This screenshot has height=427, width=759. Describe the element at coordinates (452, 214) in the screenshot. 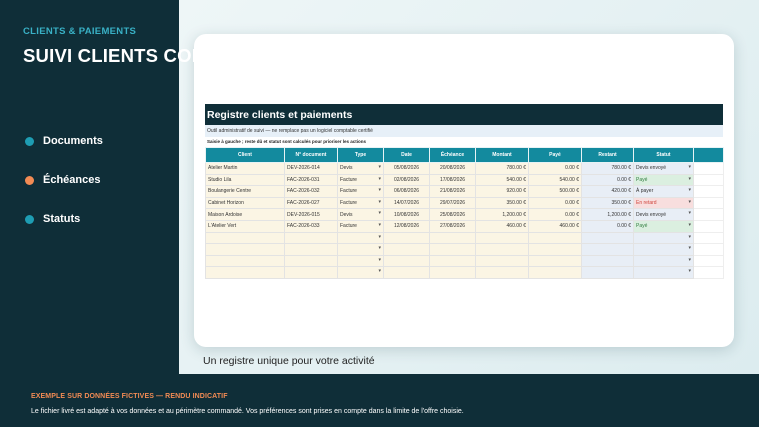

I see `cell-due: 25/08/2026` at that location.